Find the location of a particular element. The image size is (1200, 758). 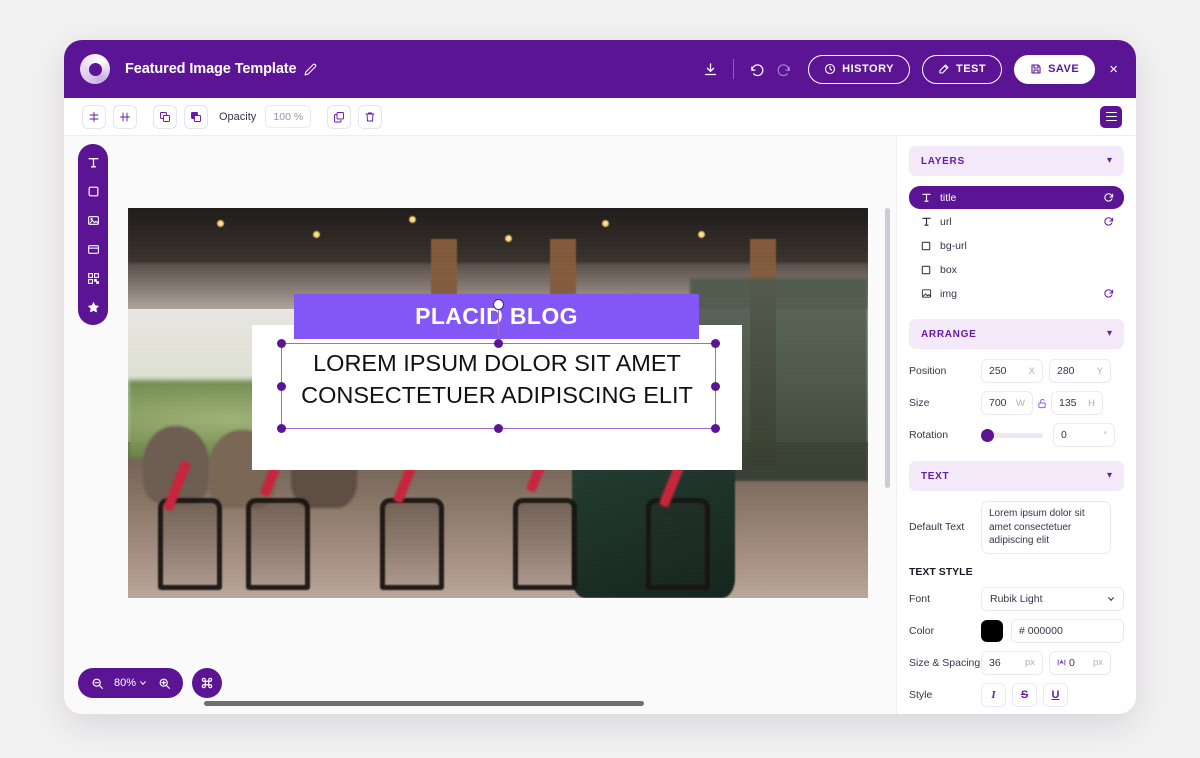

test-button: TEST is located at coordinates (962, 69).